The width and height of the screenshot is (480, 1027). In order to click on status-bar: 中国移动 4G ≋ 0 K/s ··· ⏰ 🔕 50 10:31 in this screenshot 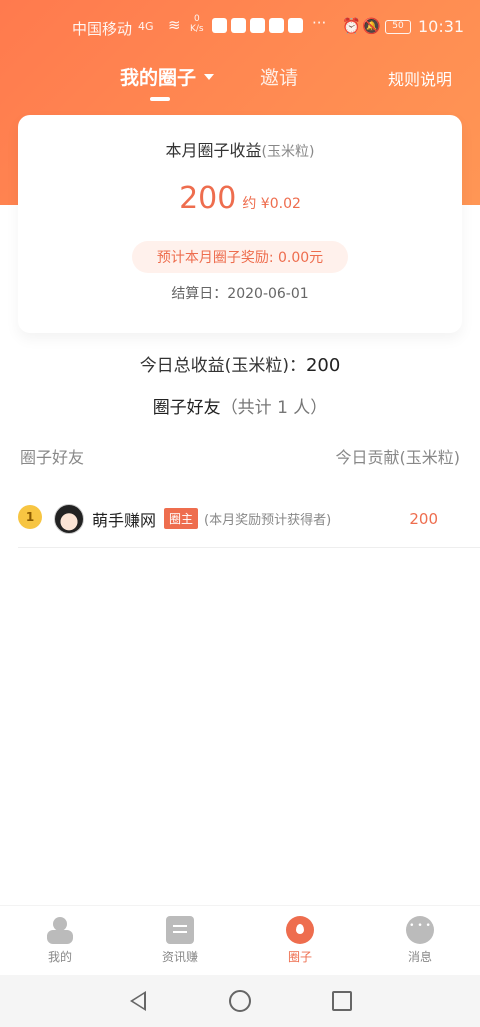, I will do `click(240, 27)`.